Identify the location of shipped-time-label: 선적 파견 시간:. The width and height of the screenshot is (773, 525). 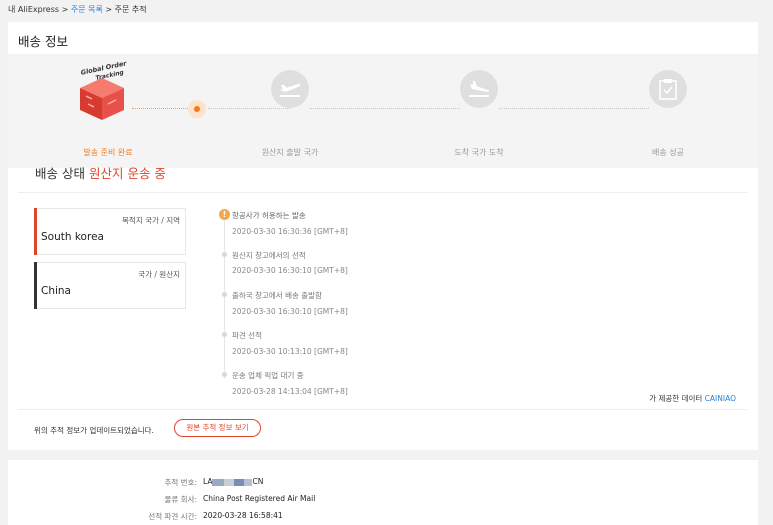
(172, 516).